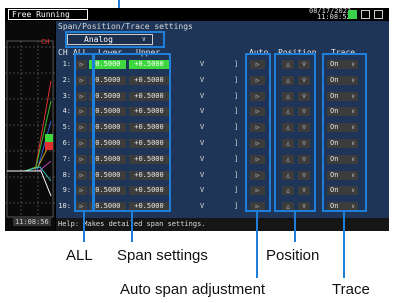 This screenshot has width=393, height=303. What do you see at coordinates (222, 224) in the screenshot?
I see `help-text: Help: Makes detailed span settings.` at bounding box center [222, 224].